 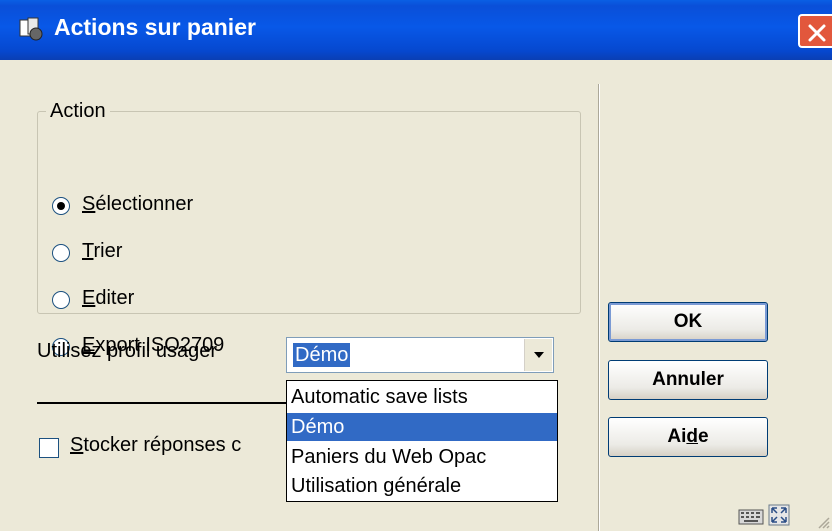 What do you see at coordinates (321, 355) in the screenshot?
I see `profile-select-value: Démo` at bounding box center [321, 355].